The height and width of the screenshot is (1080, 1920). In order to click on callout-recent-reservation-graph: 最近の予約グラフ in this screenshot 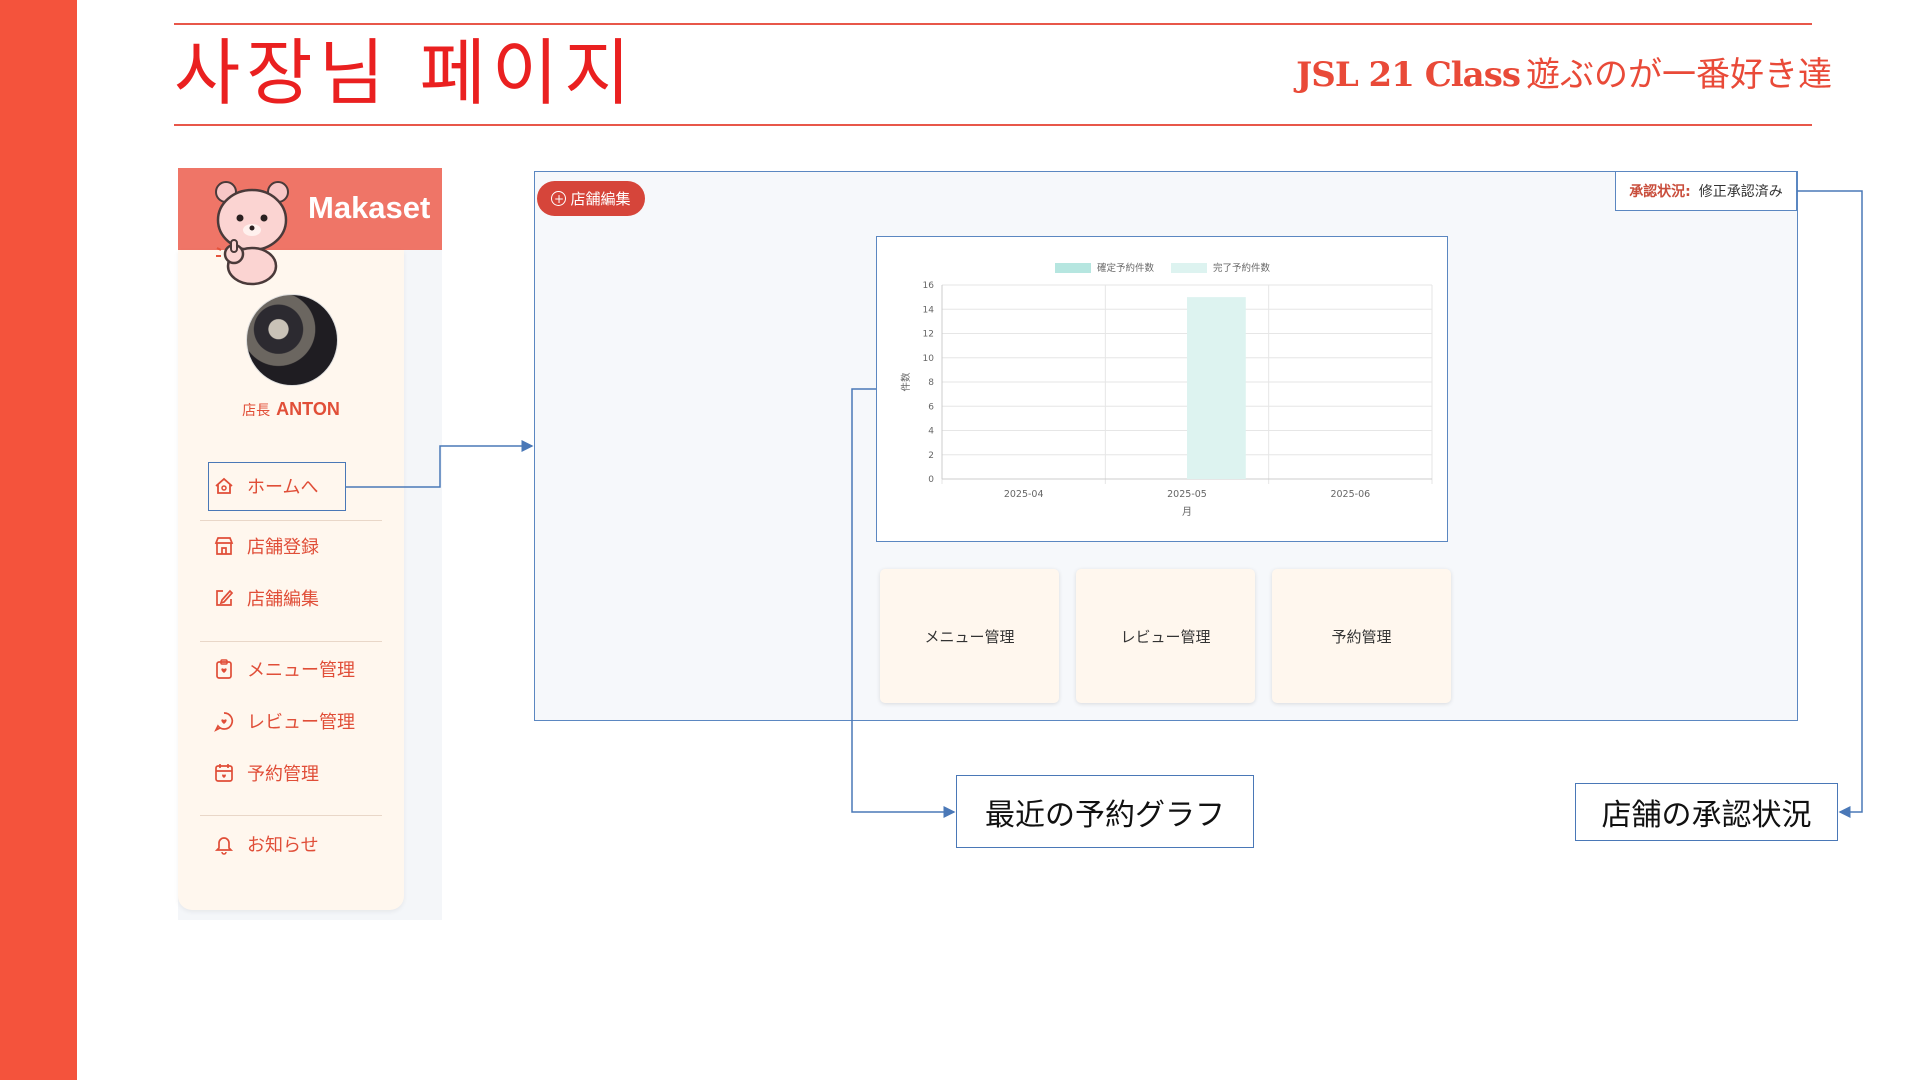, I will do `click(1105, 811)`.